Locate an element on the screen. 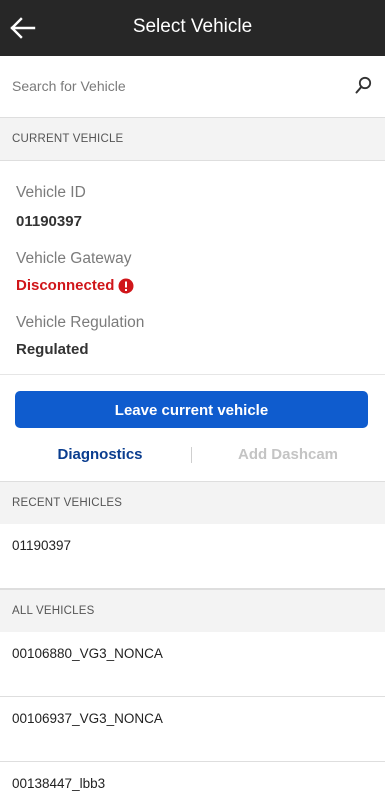 This screenshot has width=385, height=793. vehicle-regulation-value: Regulated is located at coordinates (52, 349).